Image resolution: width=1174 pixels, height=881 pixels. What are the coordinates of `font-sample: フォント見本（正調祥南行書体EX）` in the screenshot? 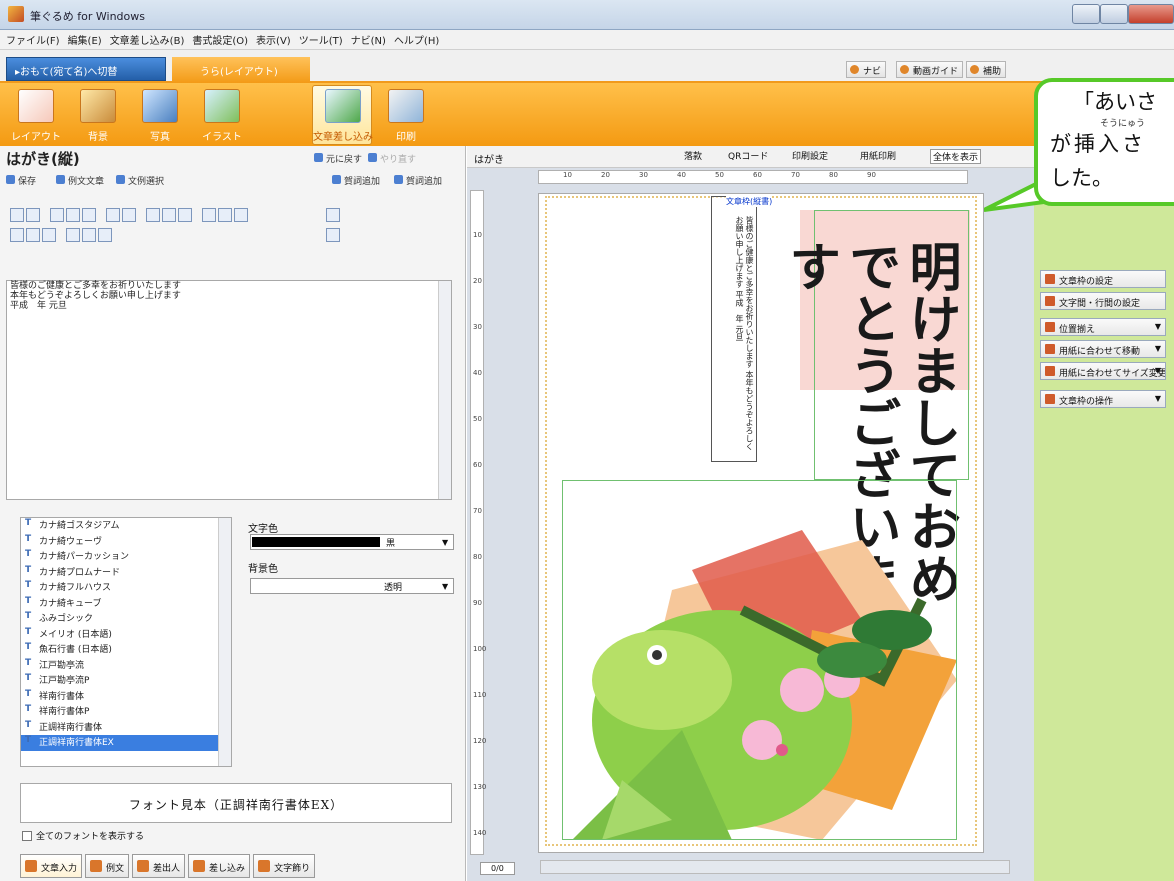 It's located at (236, 803).